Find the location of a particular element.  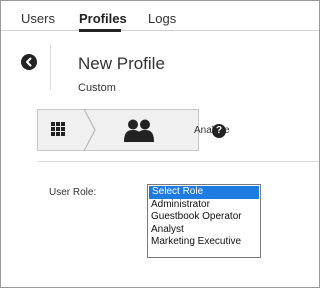

page-subtitle: Custom is located at coordinates (97, 88).